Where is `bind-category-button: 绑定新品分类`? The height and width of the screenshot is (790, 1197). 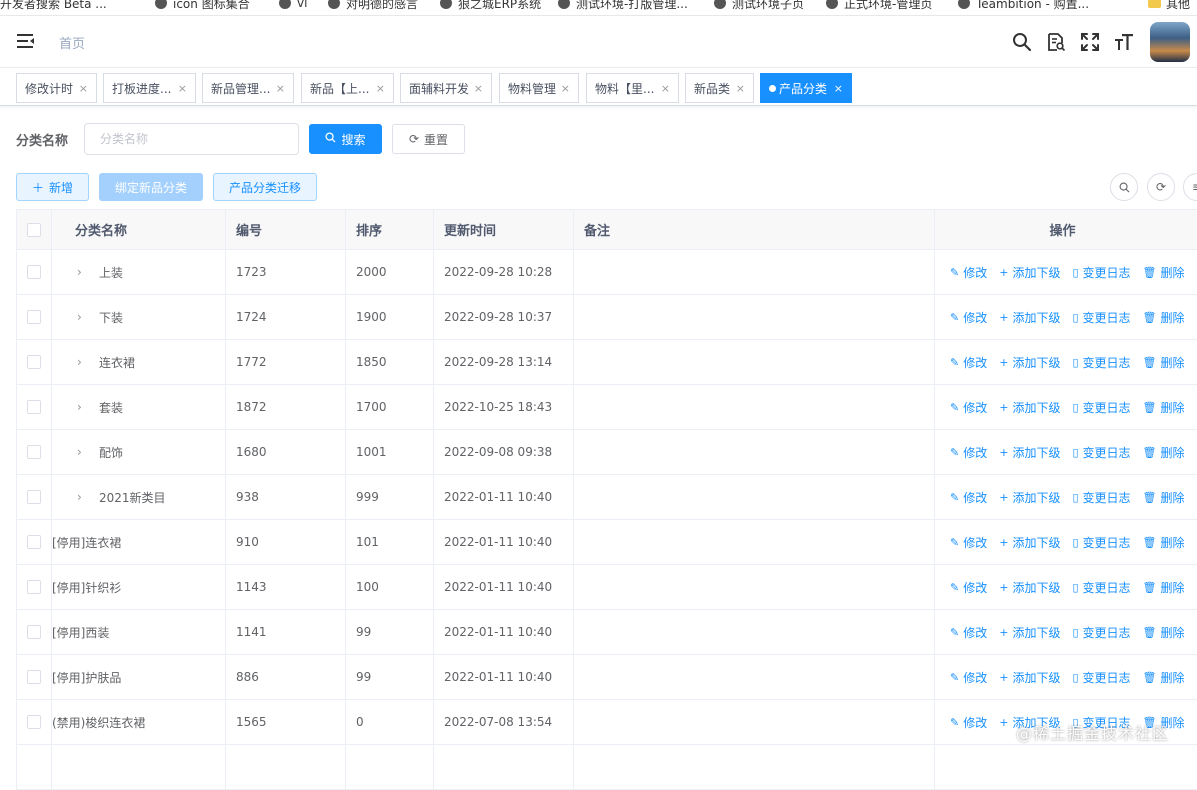 bind-category-button: 绑定新品分类 is located at coordinates (151, 187).